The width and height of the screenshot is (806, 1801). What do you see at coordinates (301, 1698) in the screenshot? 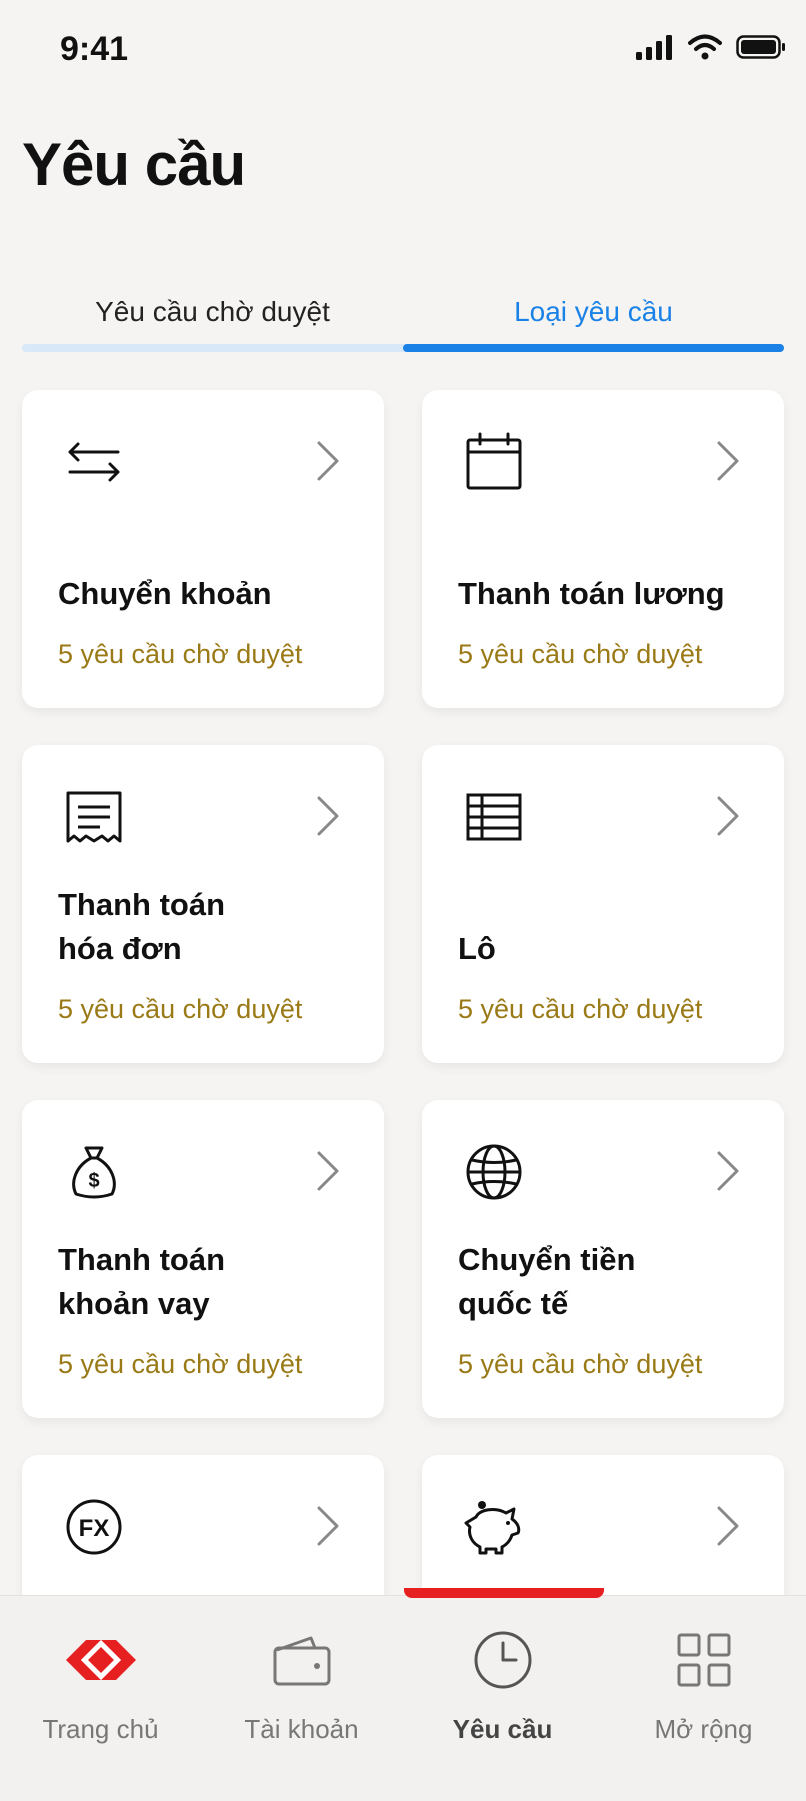
I see `nav-item-accounts: Tài khoản` at bounding box center [301, 1698].